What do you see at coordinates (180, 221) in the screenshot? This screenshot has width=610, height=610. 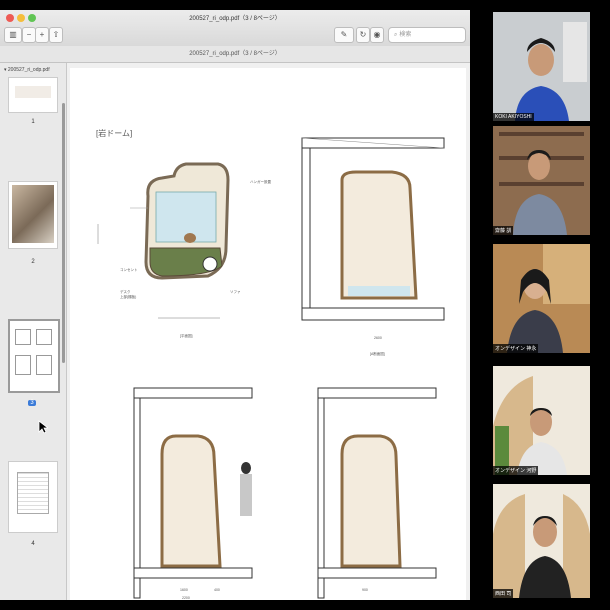 I see `plan-drawing` at bounding box center [180, 221].